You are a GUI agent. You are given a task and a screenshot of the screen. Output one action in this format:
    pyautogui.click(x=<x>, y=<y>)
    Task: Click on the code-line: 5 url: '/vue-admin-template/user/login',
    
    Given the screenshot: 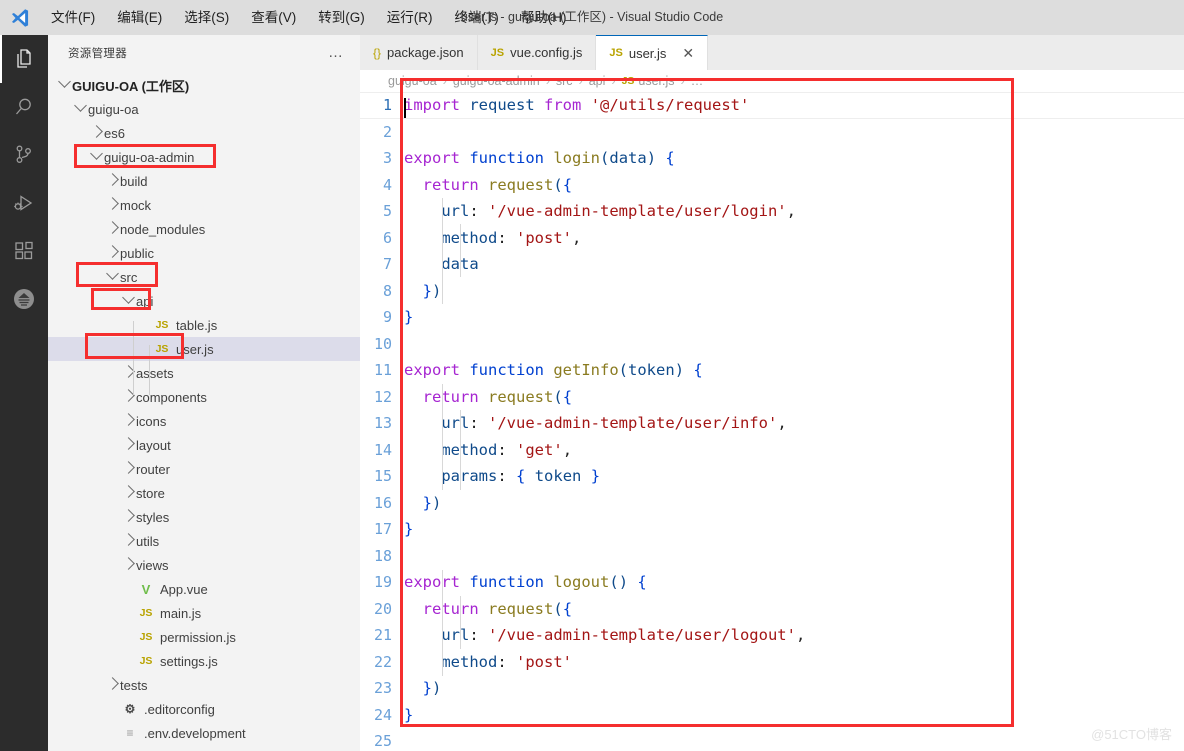 What is the action you would take?
    pyautogui.click(x=772, y=211)
    